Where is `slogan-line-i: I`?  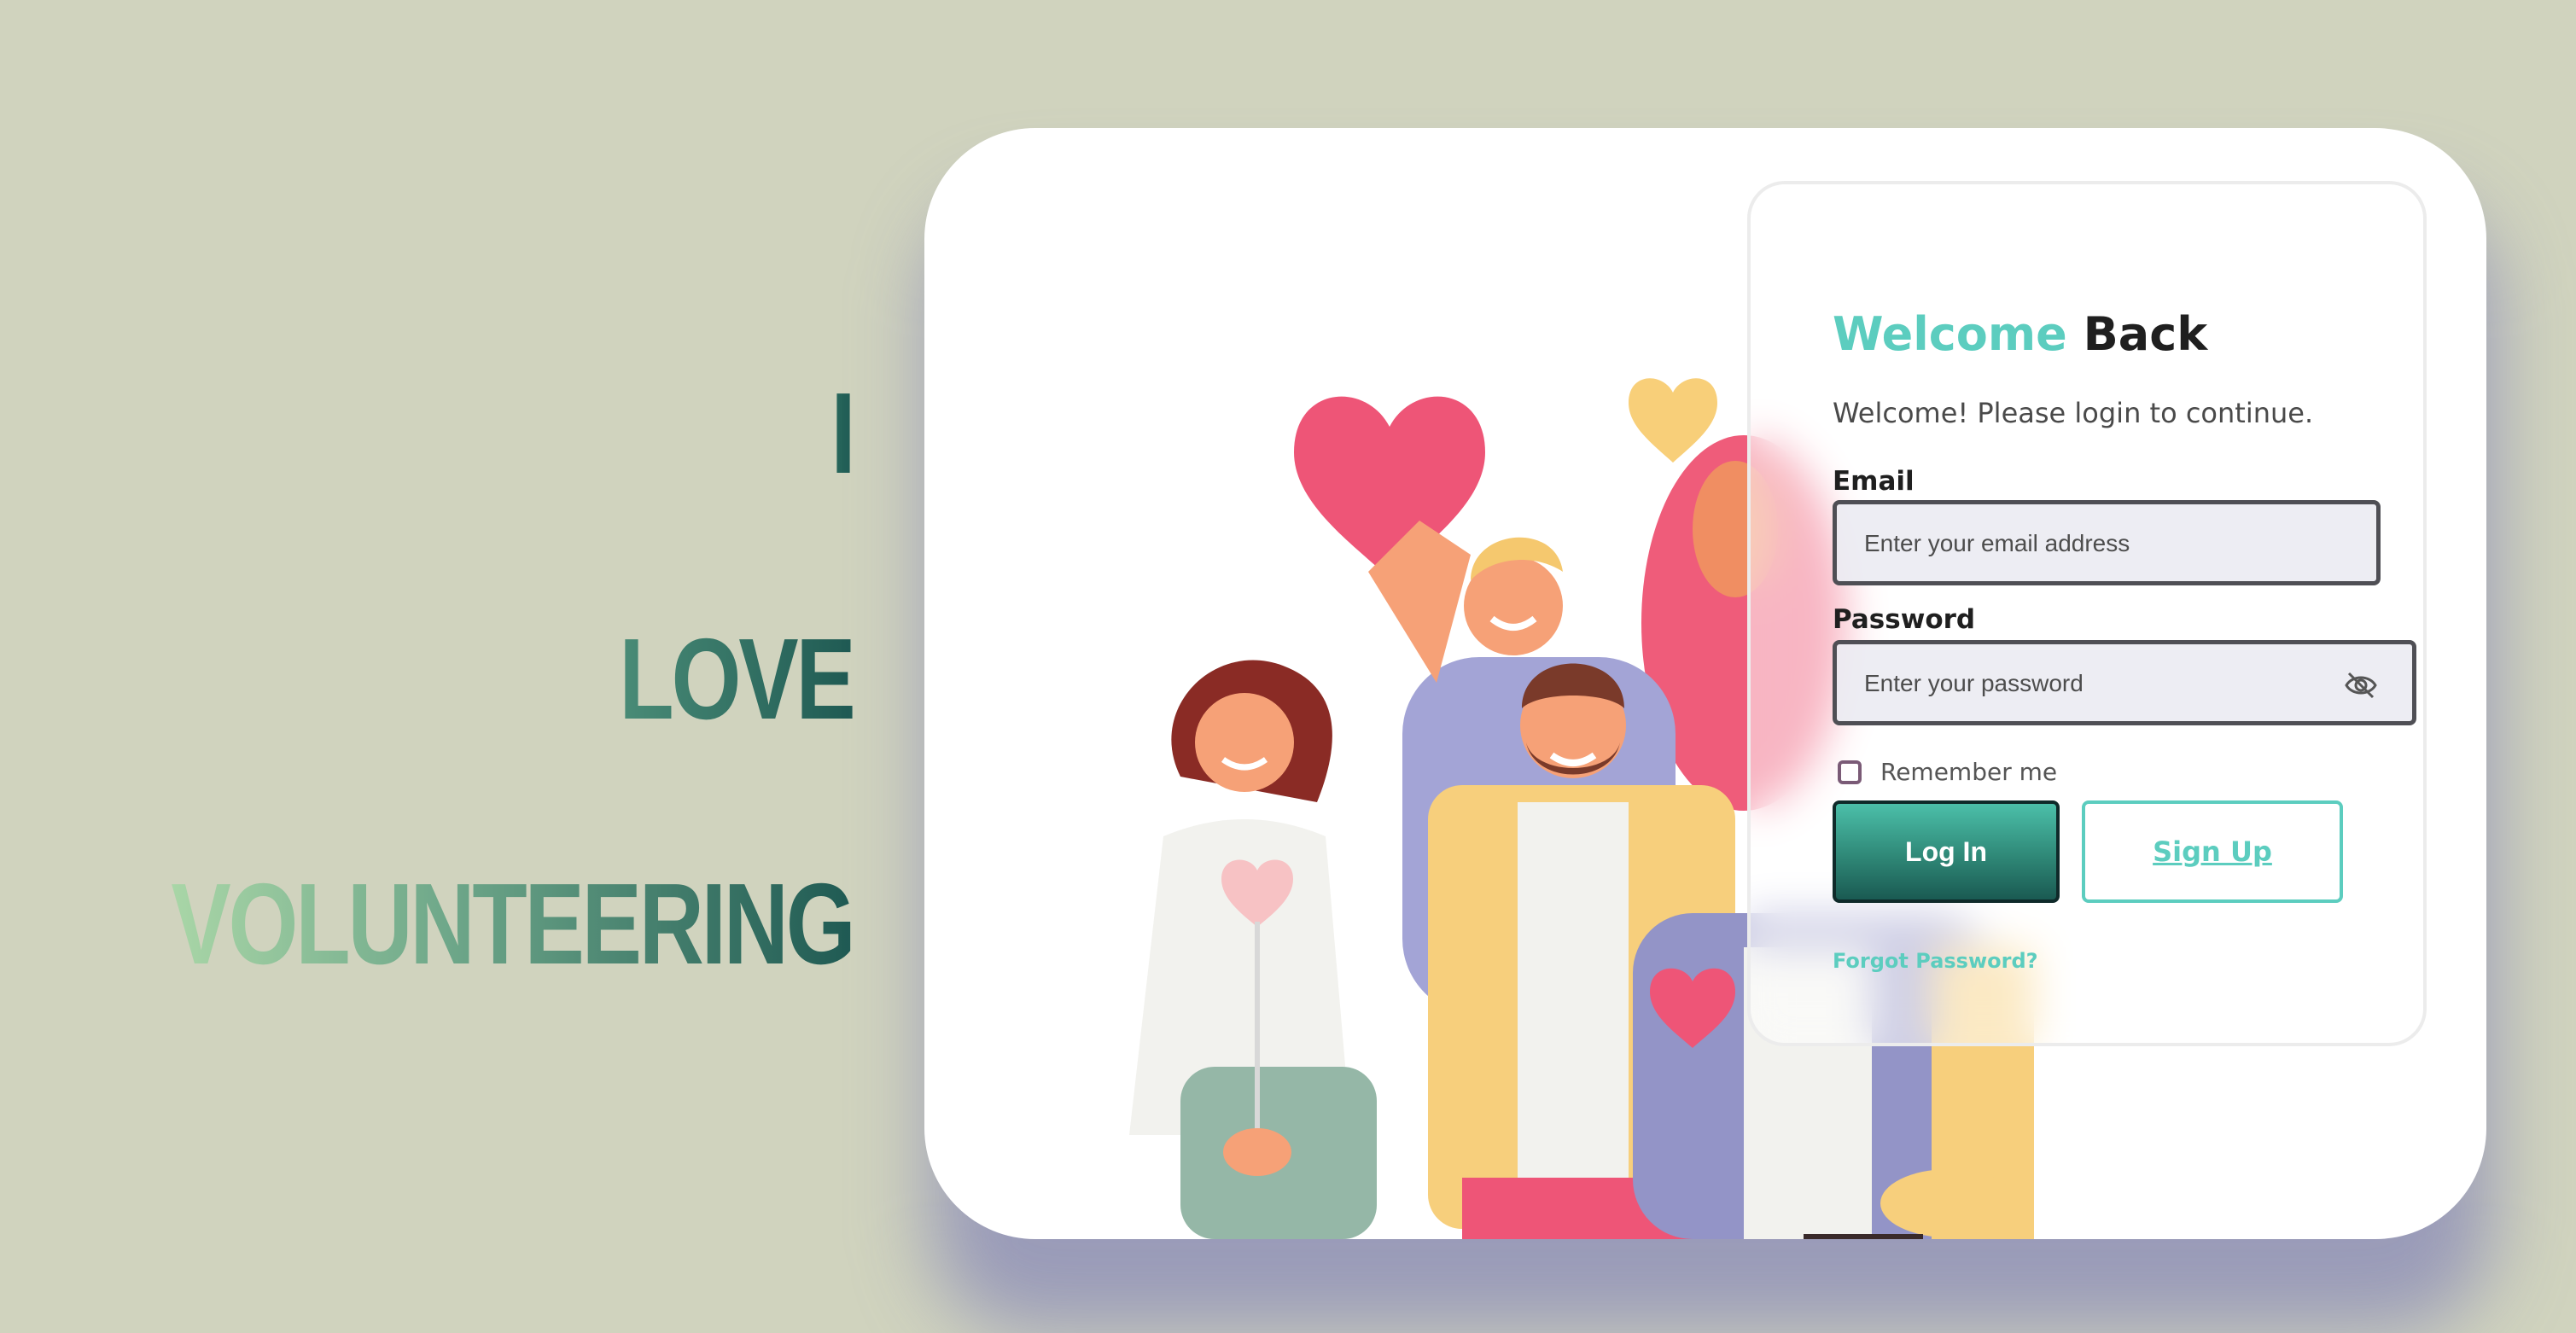 slogan-line-i: I is located at coordinates (843, 433).